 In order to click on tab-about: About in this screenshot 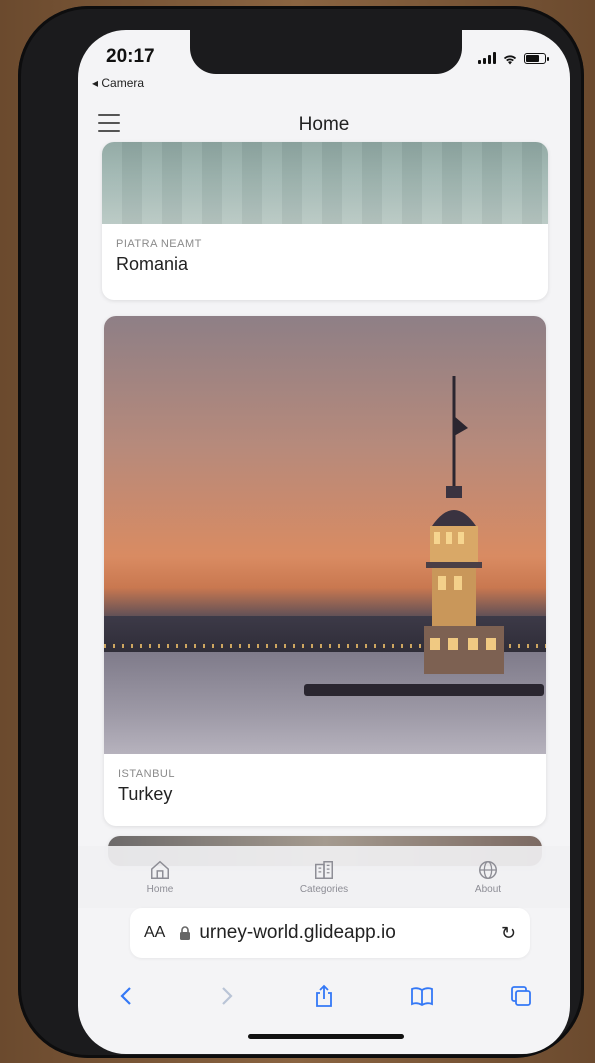, I will do `click(488, 877)`.